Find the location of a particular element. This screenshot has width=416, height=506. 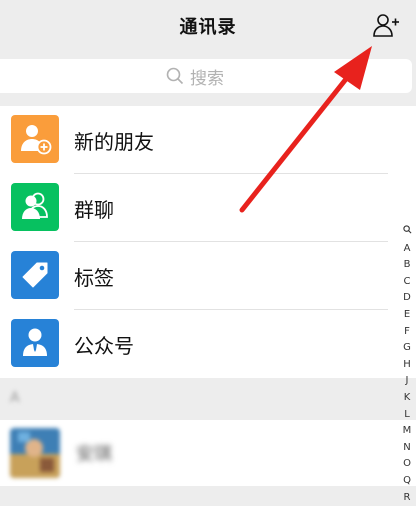

list-item-label: 新的朋友 is located at coordinates (114, 140).